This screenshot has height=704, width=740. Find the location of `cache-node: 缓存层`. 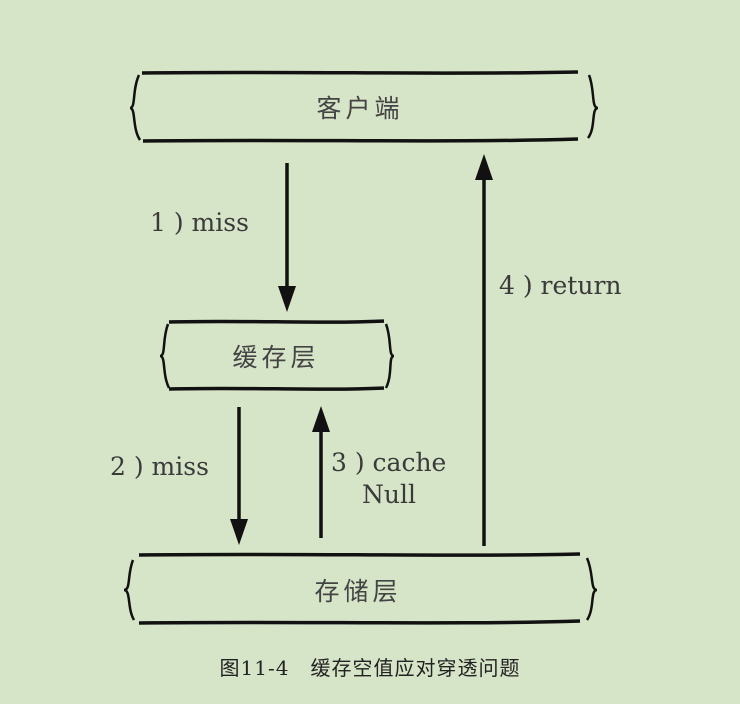

cache-node: 缓存层 is located at coordinates (277, 355).